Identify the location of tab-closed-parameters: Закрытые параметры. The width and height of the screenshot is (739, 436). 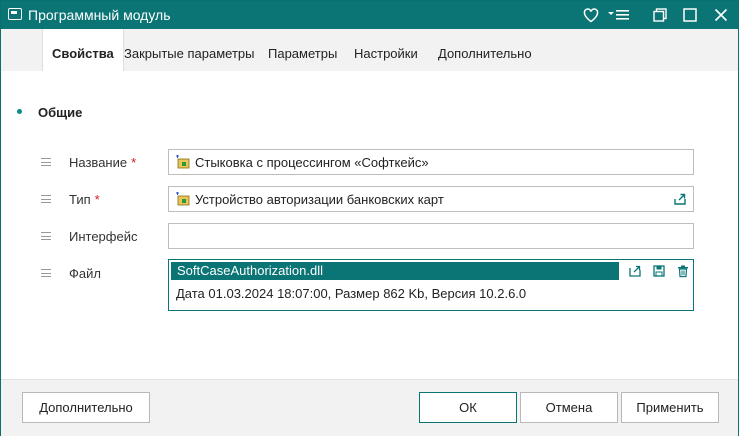
(189, 50).